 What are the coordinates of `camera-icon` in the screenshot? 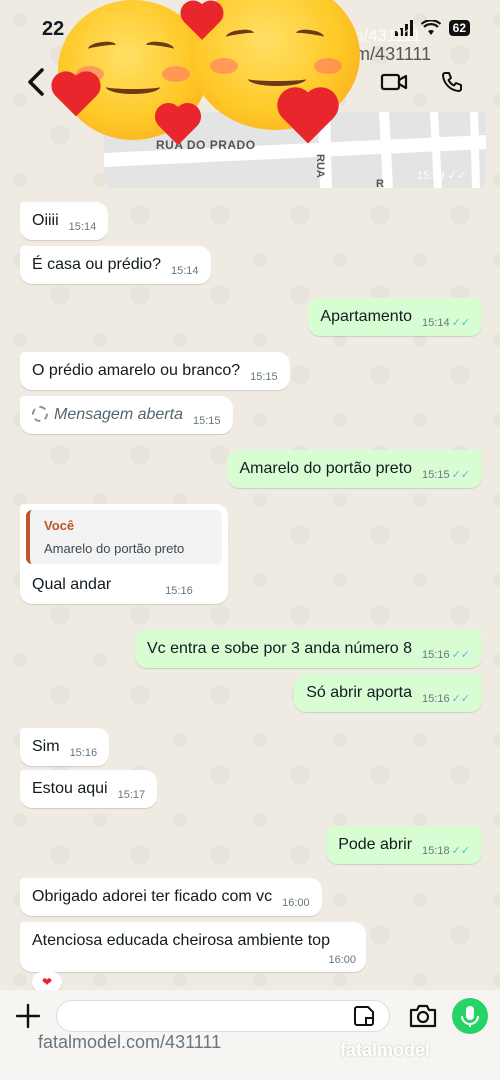 It's located at (423, 1016).